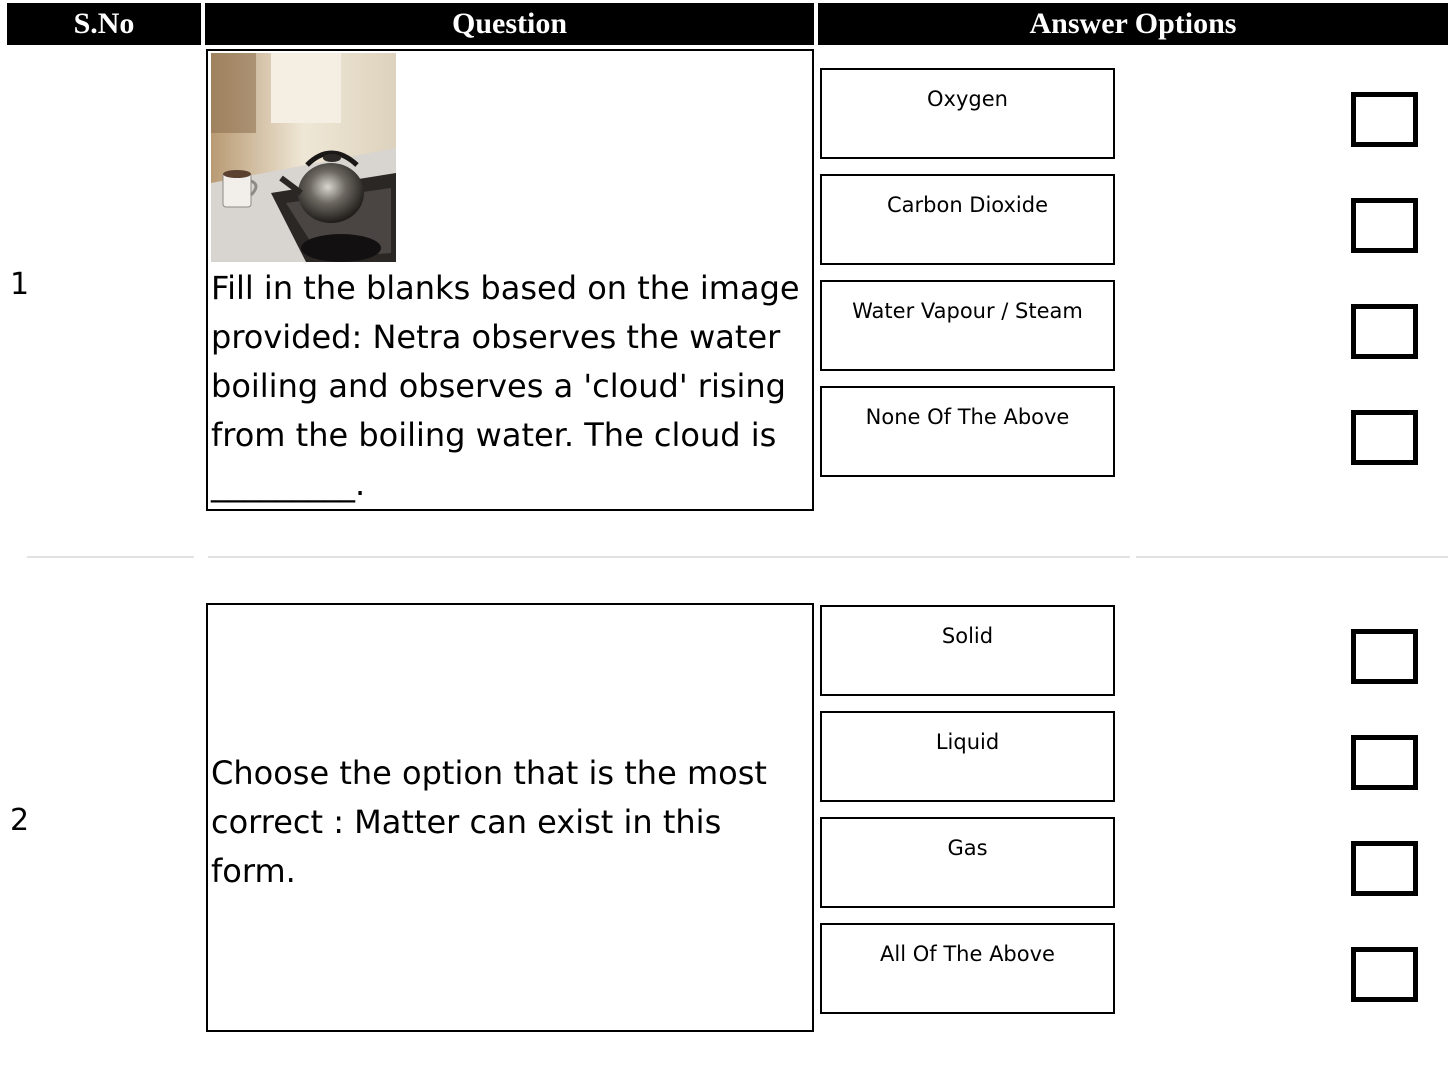 Image resolution: width=1455 pixels, height=1074 pixels. I want to click on question-2-option-1: Solid, so click(967, 650).